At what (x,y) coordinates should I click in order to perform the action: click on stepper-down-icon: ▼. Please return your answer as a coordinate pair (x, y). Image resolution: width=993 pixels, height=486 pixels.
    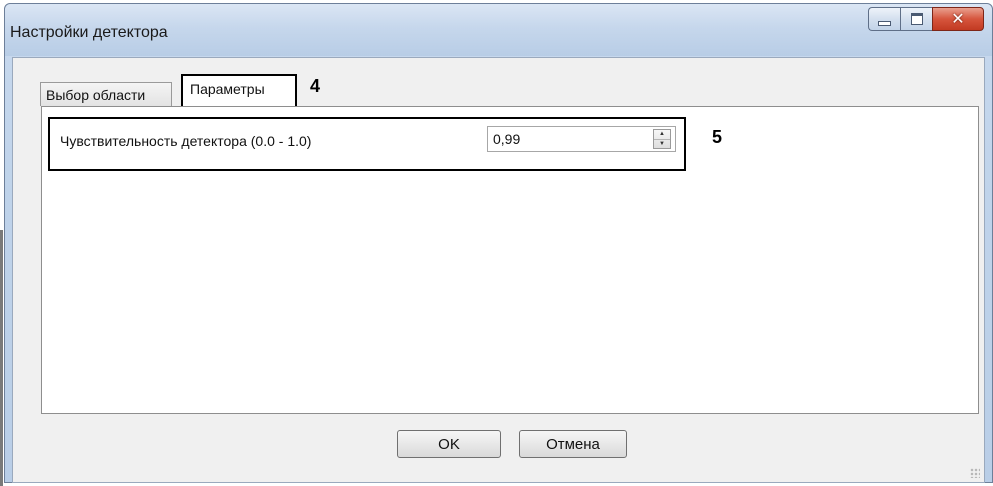
    Looking at the image, I should click on (662, 143).